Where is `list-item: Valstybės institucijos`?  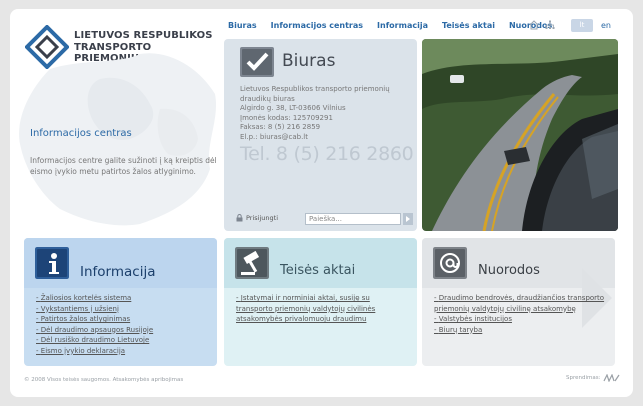
list-item: Valstybės institucijos is located at coordinates (520, 319).